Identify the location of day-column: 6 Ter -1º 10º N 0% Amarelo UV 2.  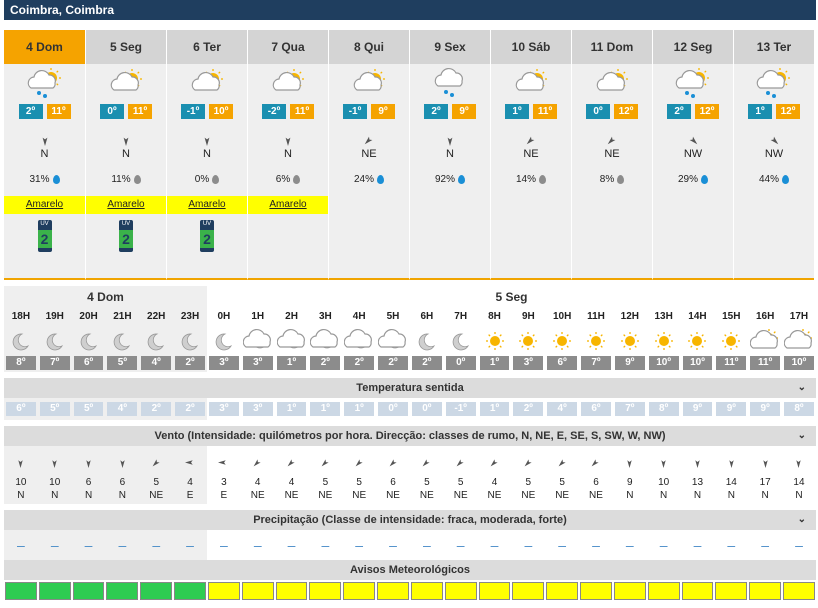
(206, 155).